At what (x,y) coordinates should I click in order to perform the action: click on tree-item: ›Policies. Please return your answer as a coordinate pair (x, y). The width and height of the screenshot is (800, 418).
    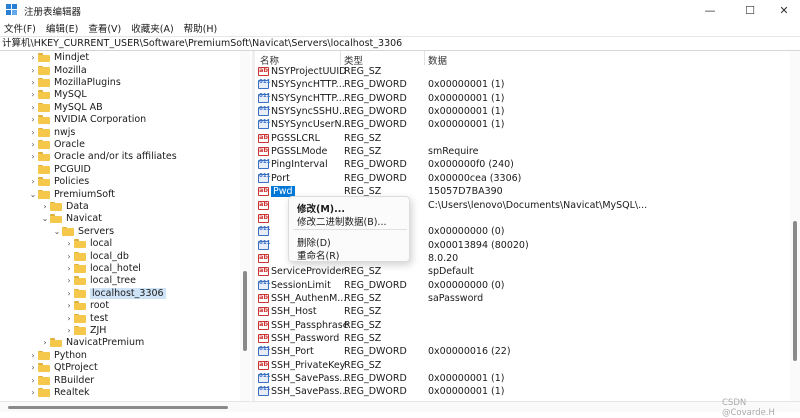
    Looking at the image, I should click on (58, 182).